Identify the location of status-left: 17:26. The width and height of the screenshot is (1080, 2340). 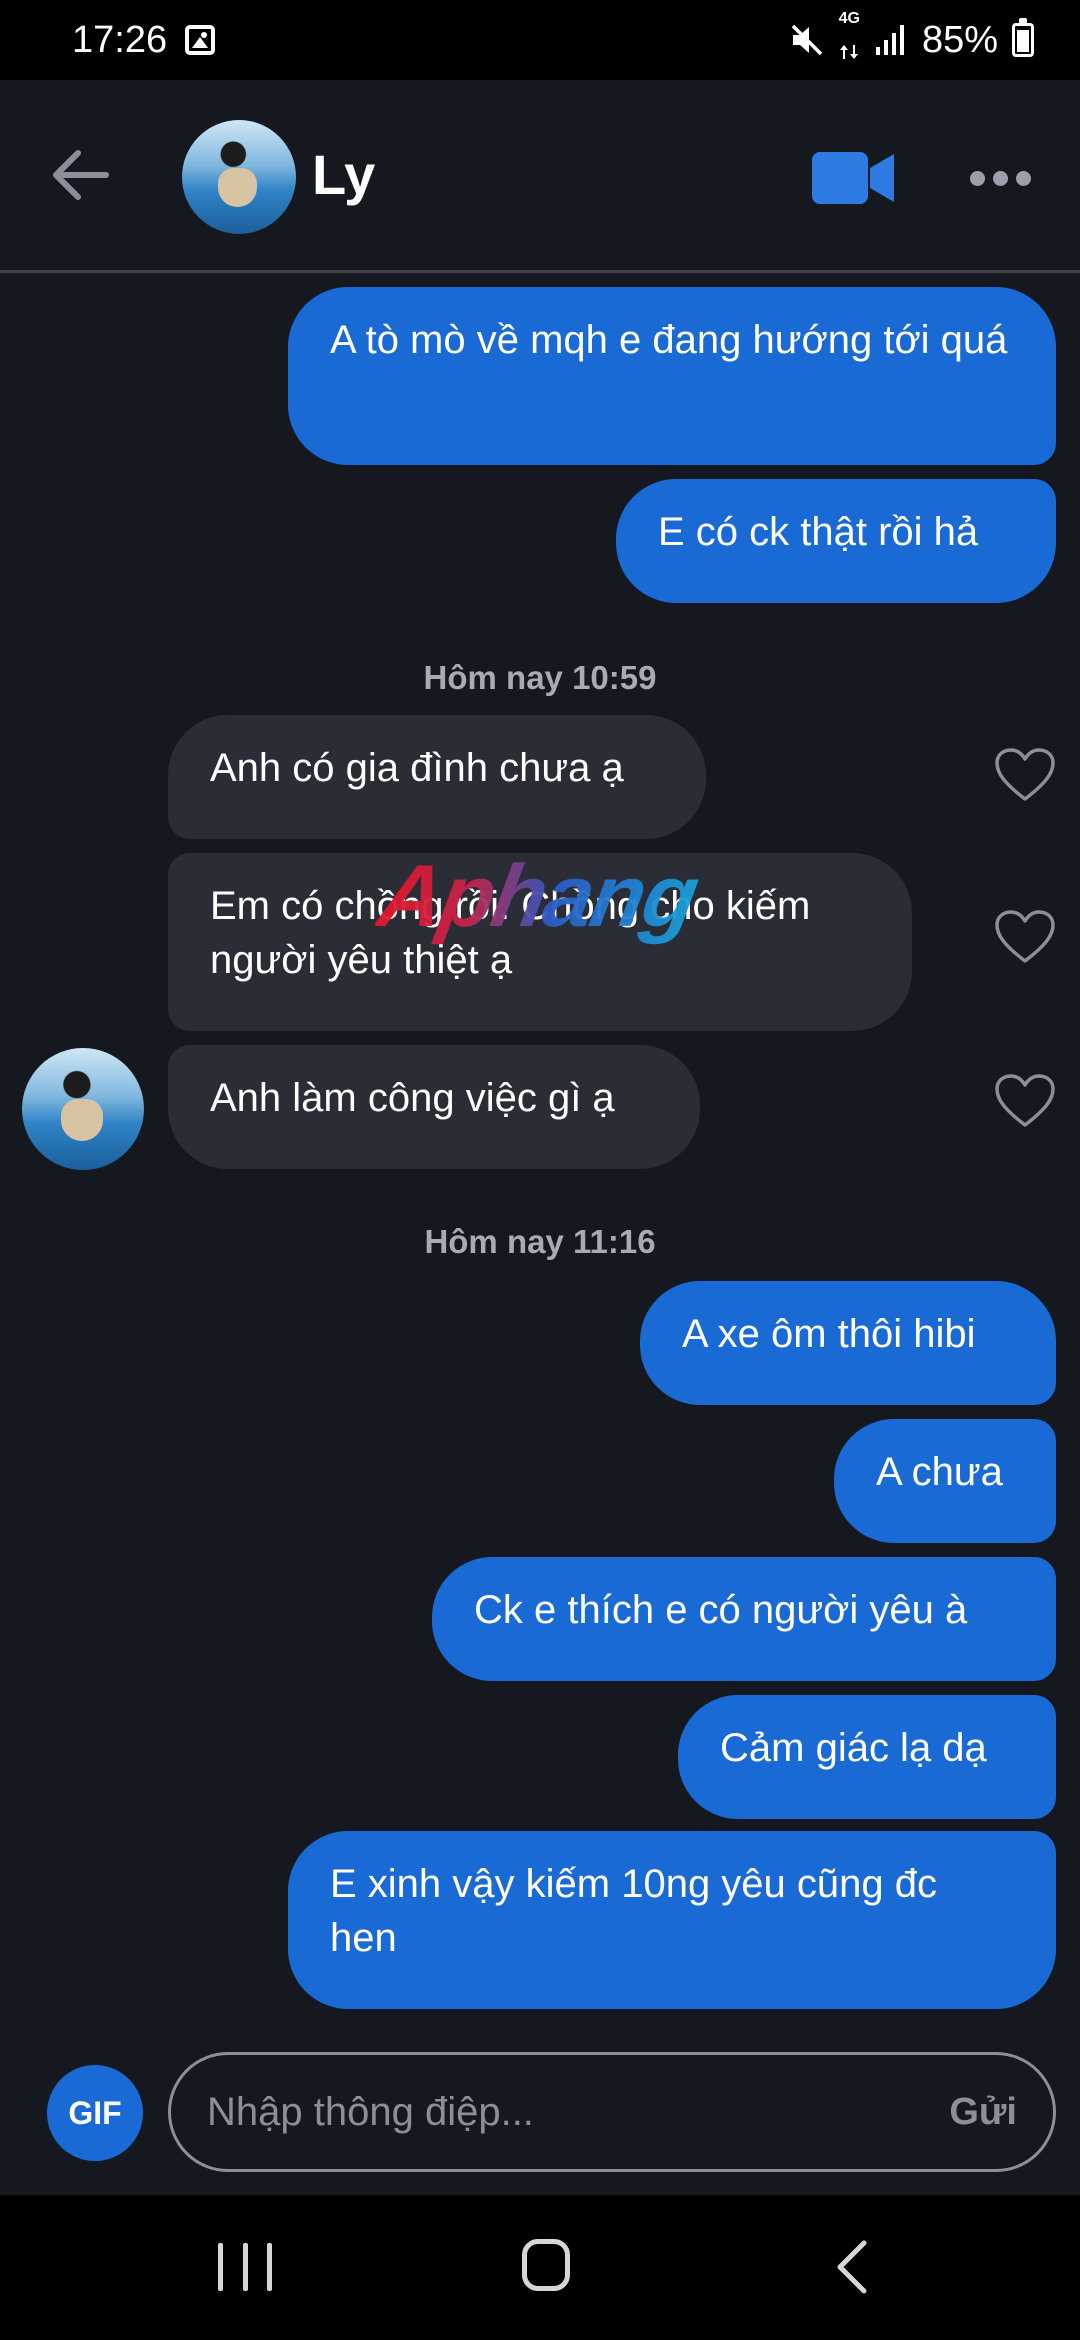
(144, 40).